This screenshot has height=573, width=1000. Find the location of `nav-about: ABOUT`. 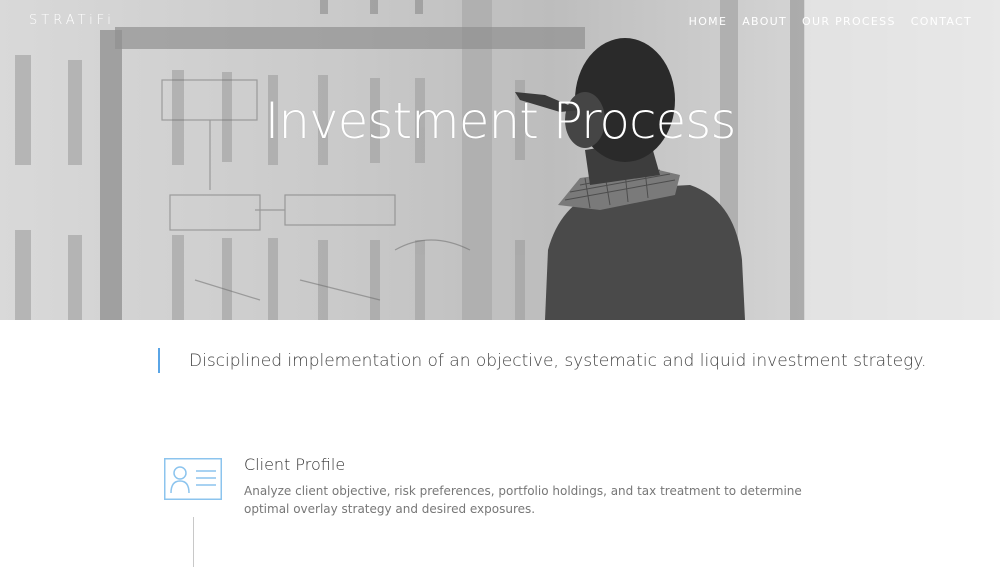

nav-about: ABOUT is located at coordinates (764, 21).